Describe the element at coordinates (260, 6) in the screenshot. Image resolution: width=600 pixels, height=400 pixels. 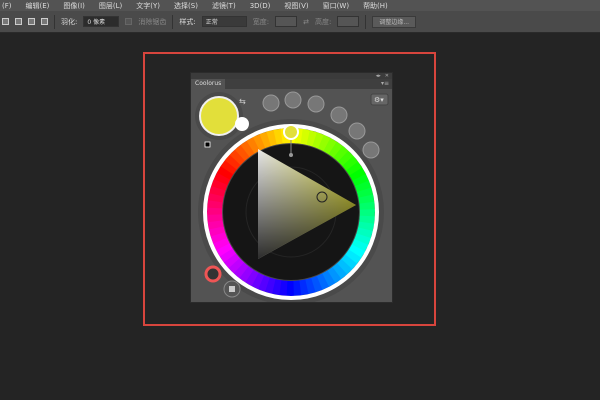
I see `menu-3d: 3D(D)` at that location.